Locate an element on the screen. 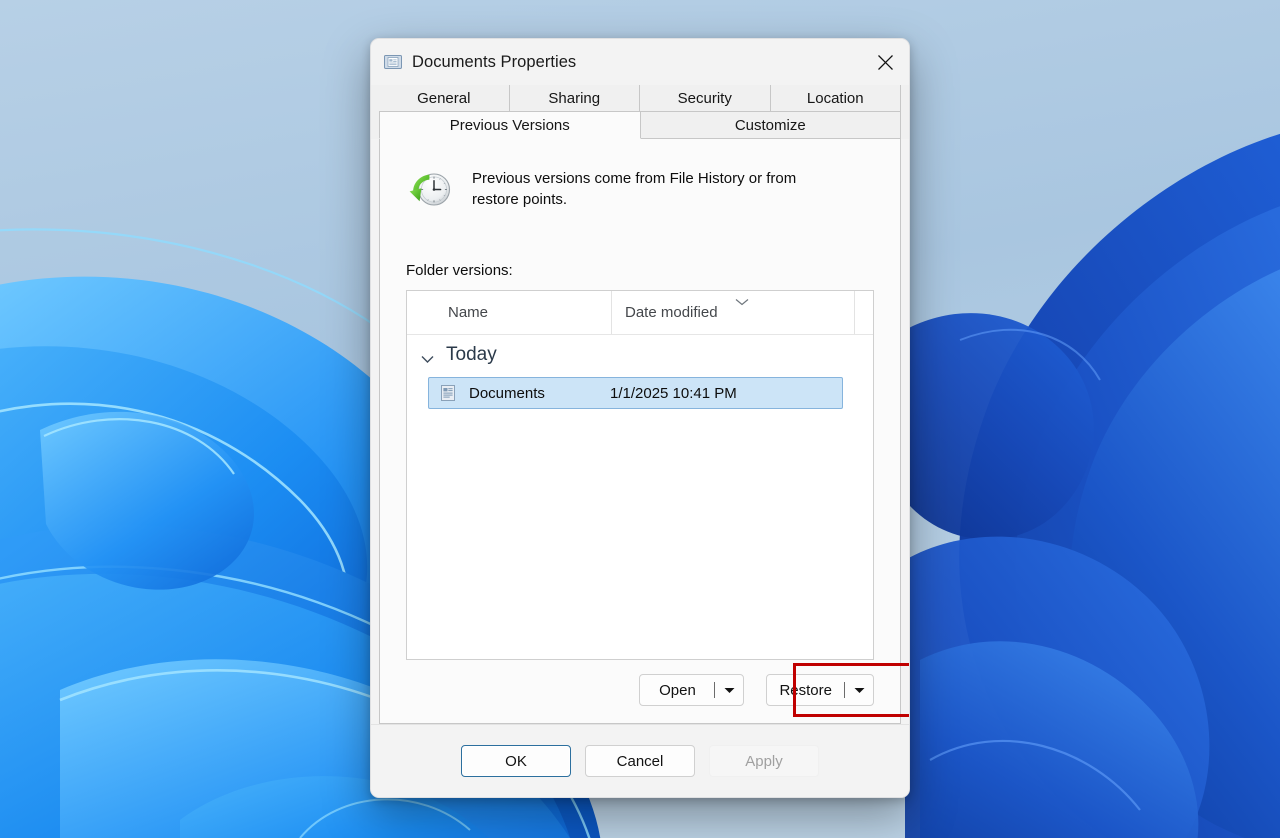 This screenshot has width=1280, height=838. group-label: Today is located at coordinates (471, 354).